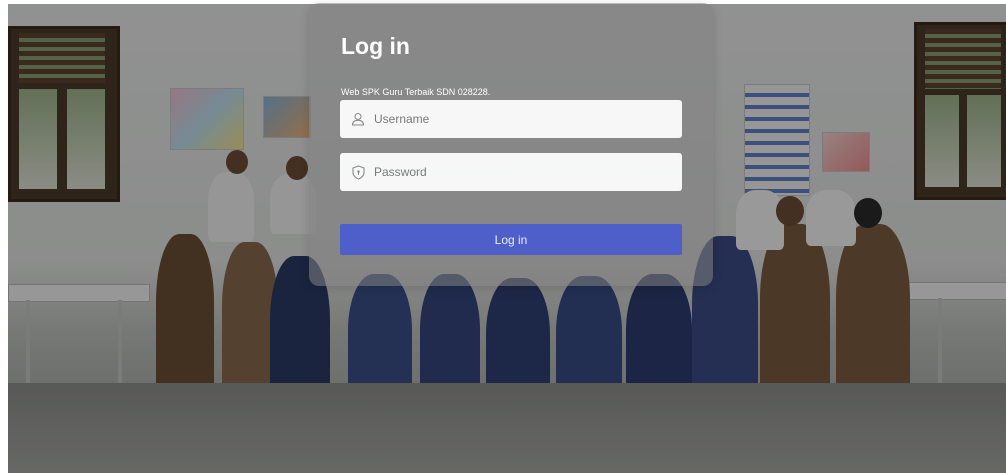 Image resolution: width=1006 pixels, height=473 pixels. I want to click on password-field, so click(511, 172).